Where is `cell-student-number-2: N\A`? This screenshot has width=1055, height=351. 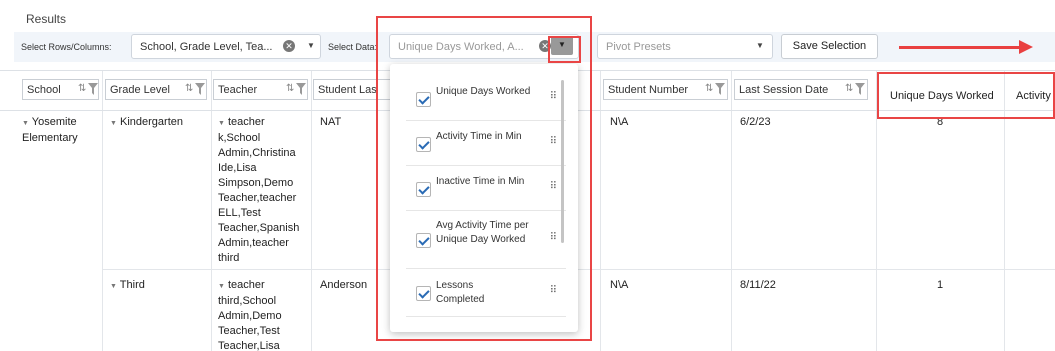
cell-student-number-2: N\A is located at coordinates (619, 285).